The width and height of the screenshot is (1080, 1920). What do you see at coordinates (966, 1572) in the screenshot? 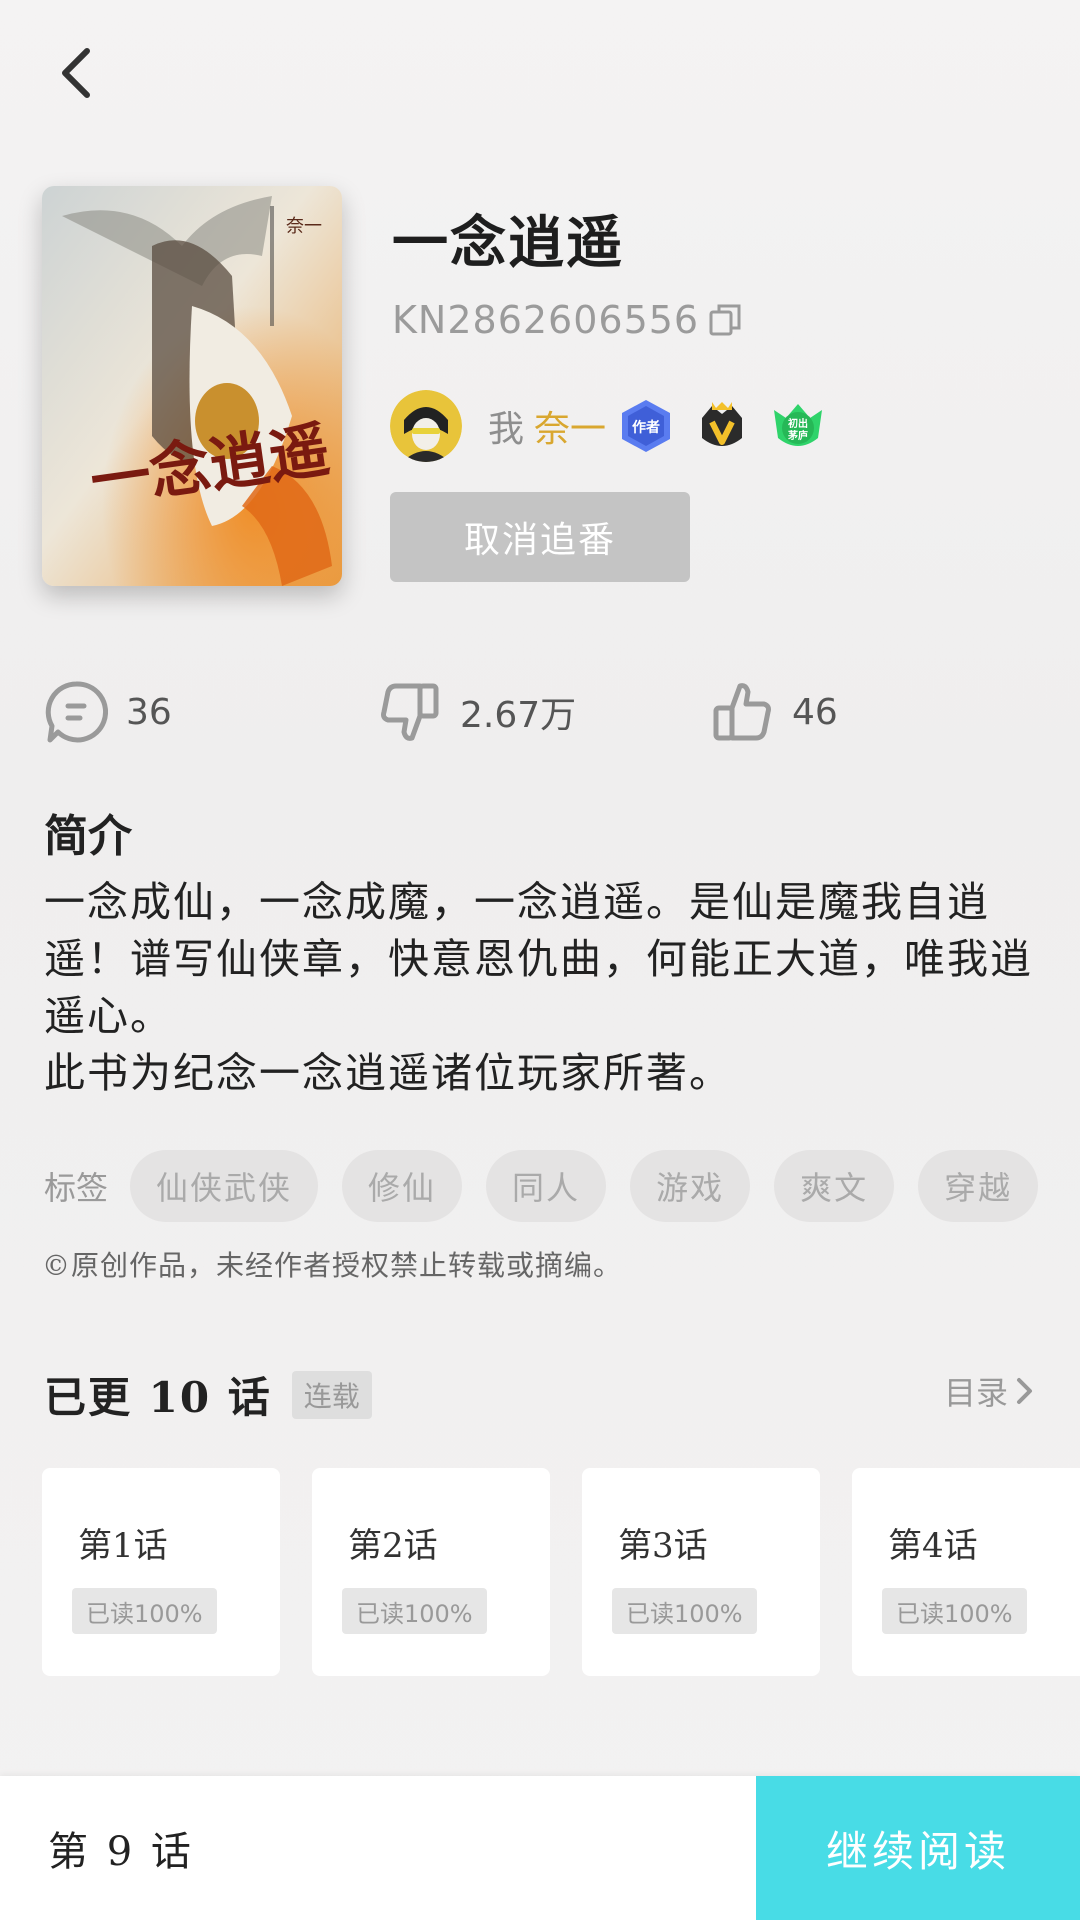
I see `chapter-card: 第4话 已读100%` at bounding box center [966, 1572].